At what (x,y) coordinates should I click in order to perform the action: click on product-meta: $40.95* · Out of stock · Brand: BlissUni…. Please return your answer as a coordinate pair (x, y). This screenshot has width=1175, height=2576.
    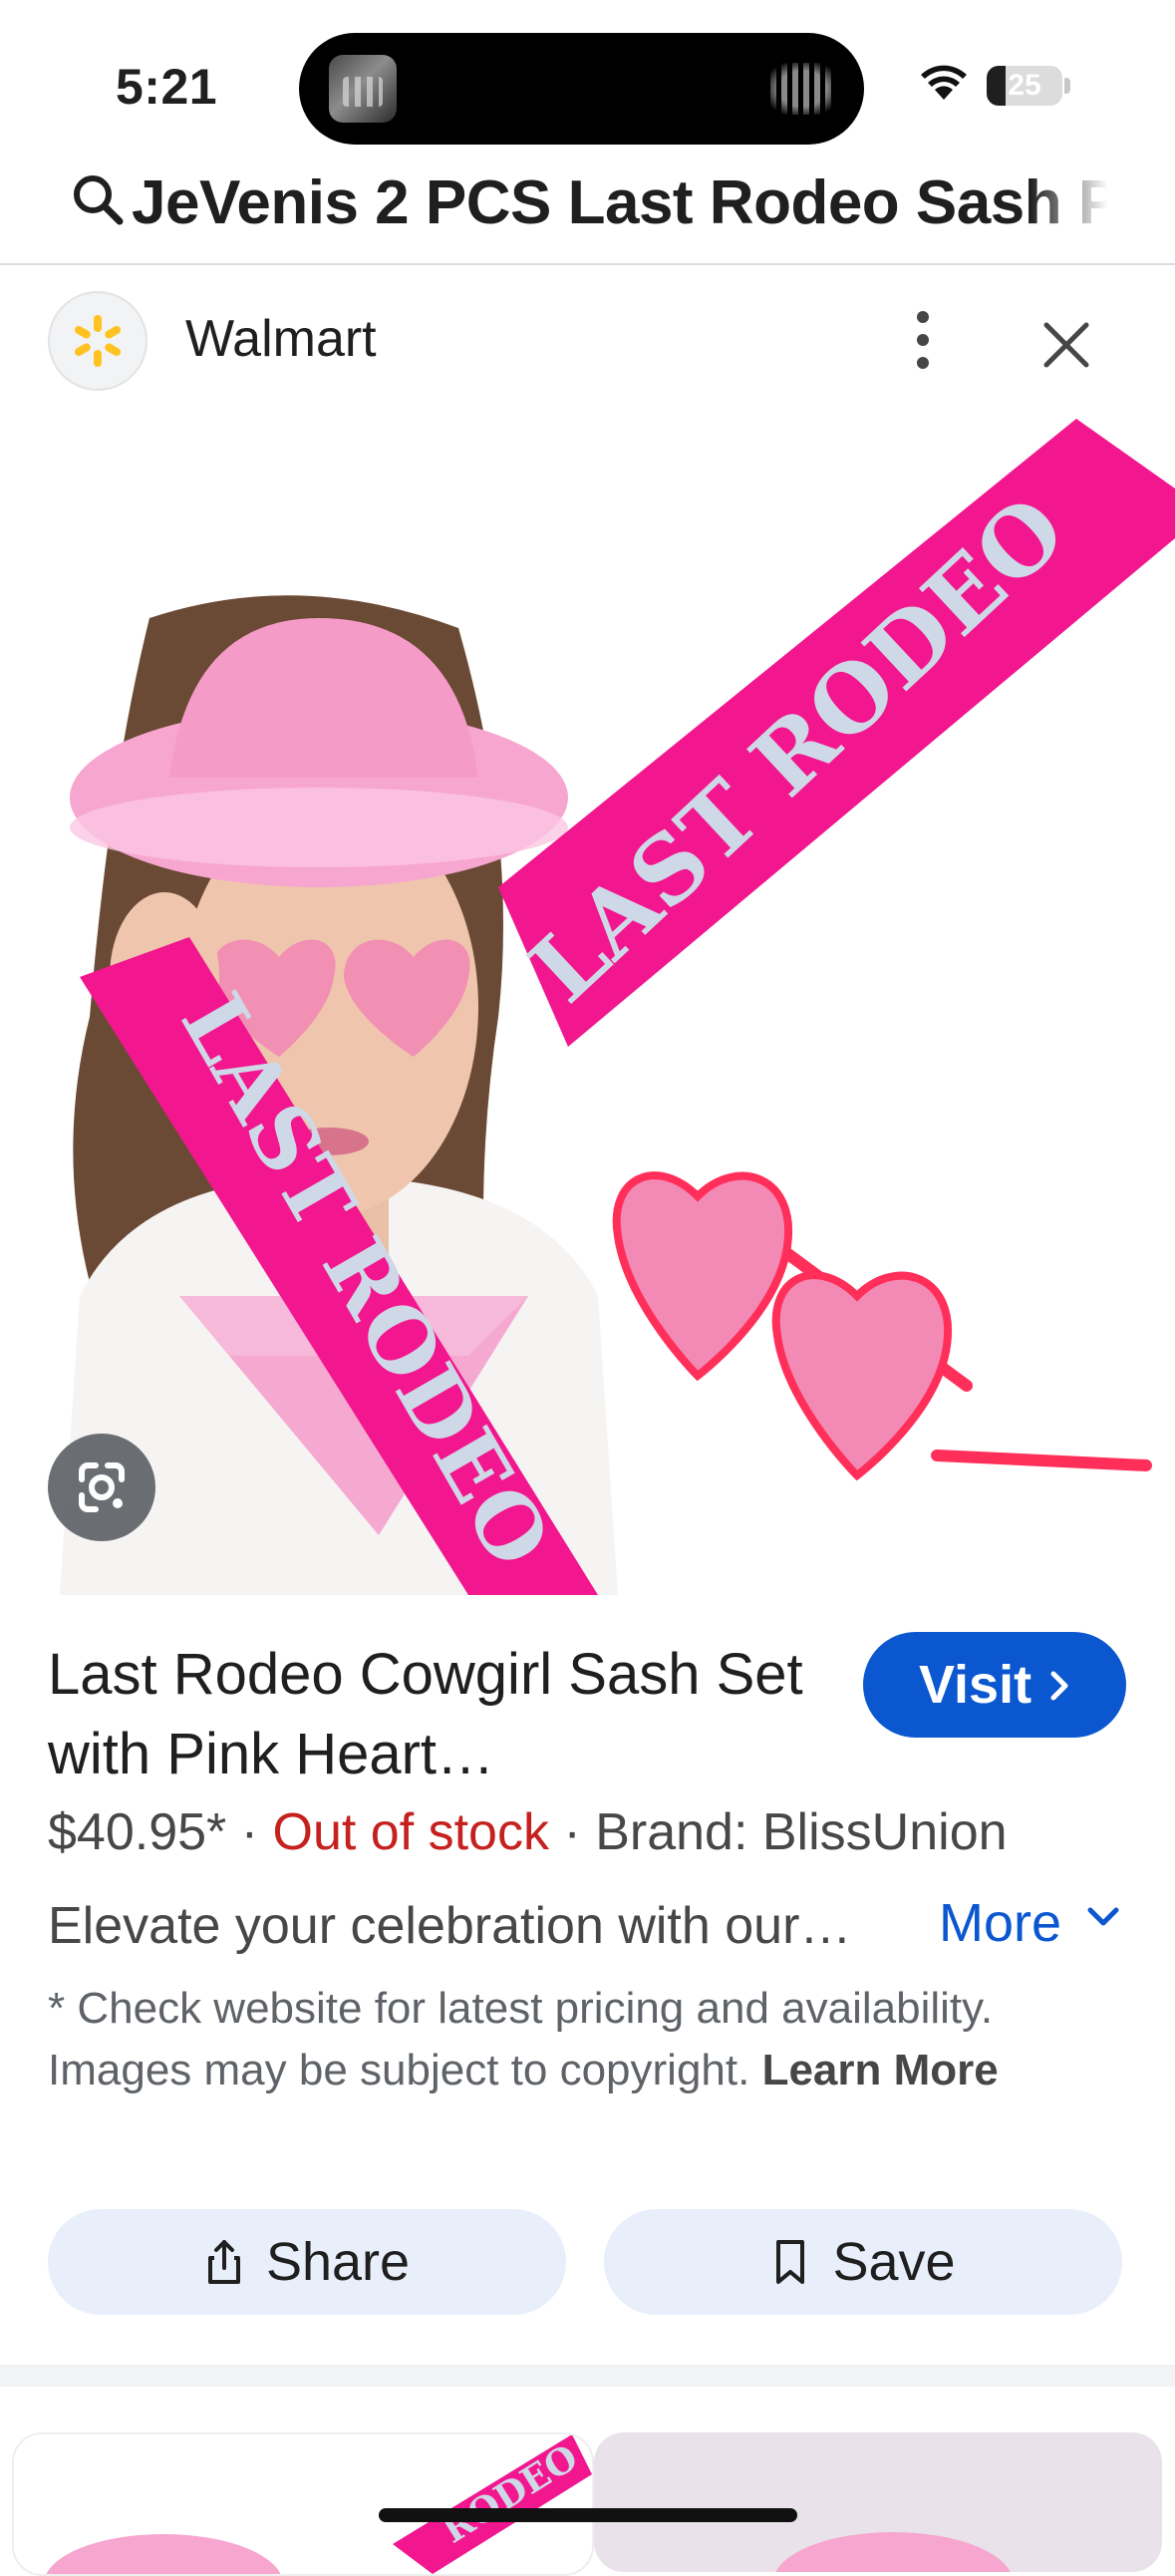
    Looking at the image, I should click on (528, 1832).